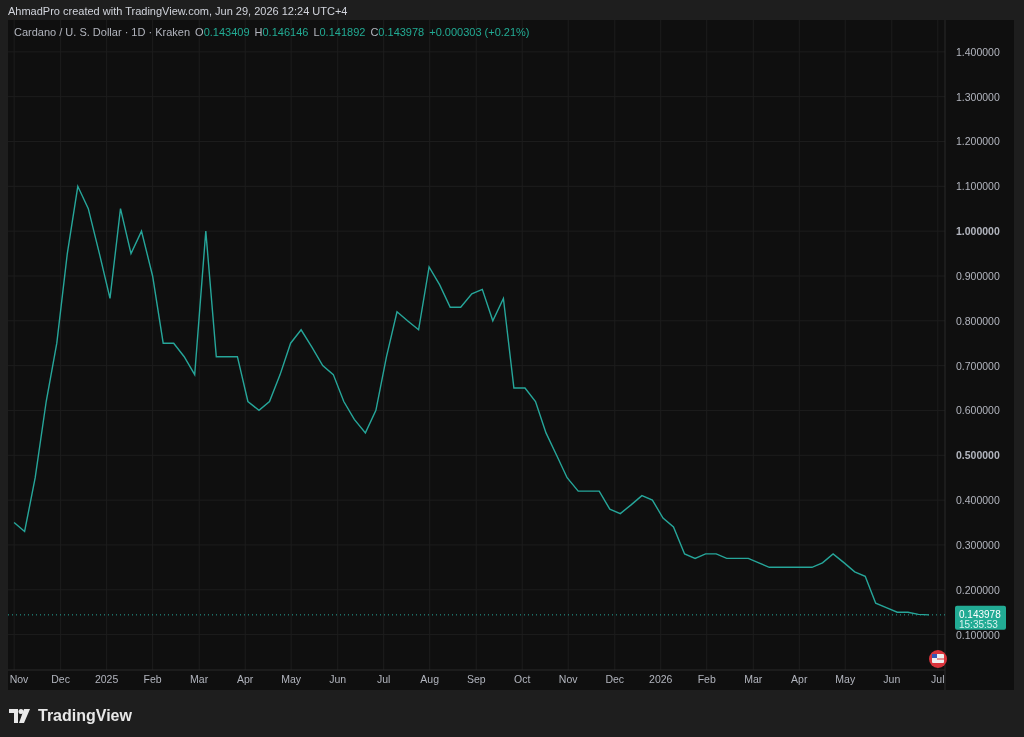 The width and height of the screenshot is (1024, 737). I want to click on time-axis-label: 2025, so click(106, 679).